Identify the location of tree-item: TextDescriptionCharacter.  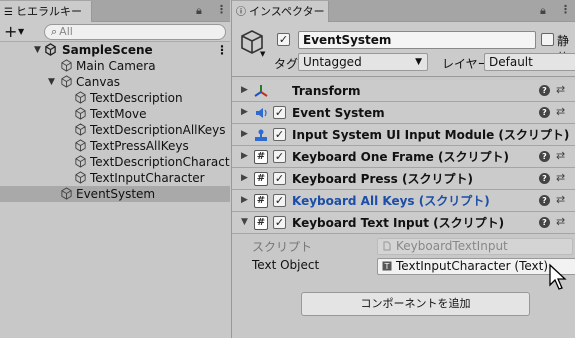
(115, 162).